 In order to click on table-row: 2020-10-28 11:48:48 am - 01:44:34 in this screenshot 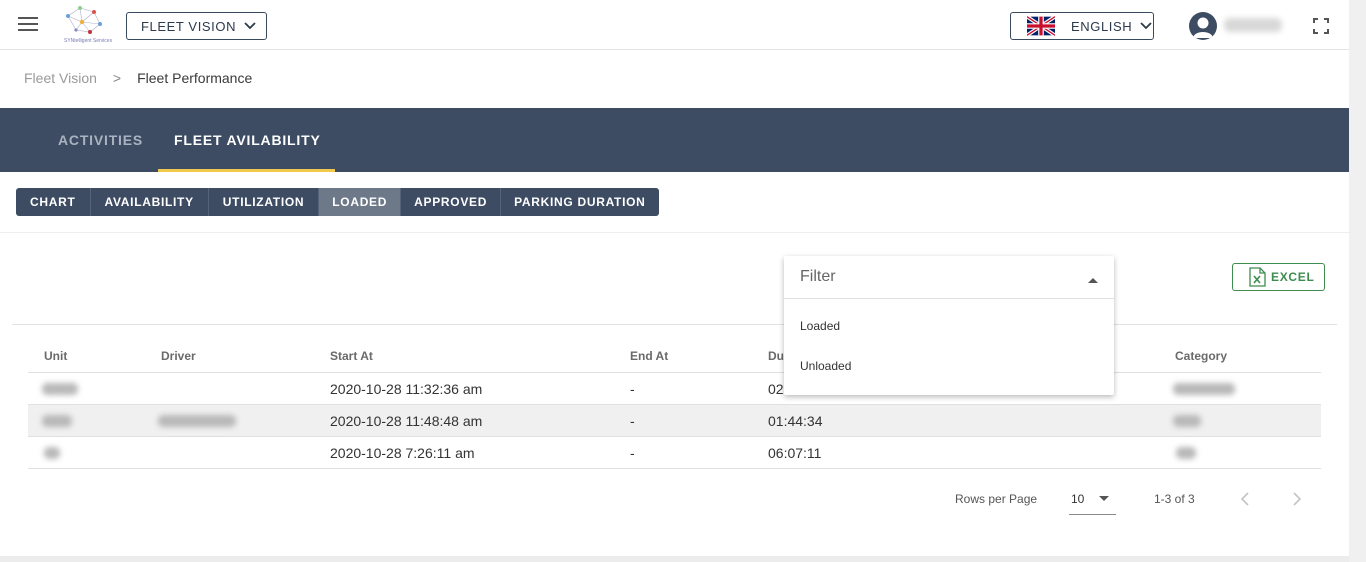, I will do `click(674, 421)`.